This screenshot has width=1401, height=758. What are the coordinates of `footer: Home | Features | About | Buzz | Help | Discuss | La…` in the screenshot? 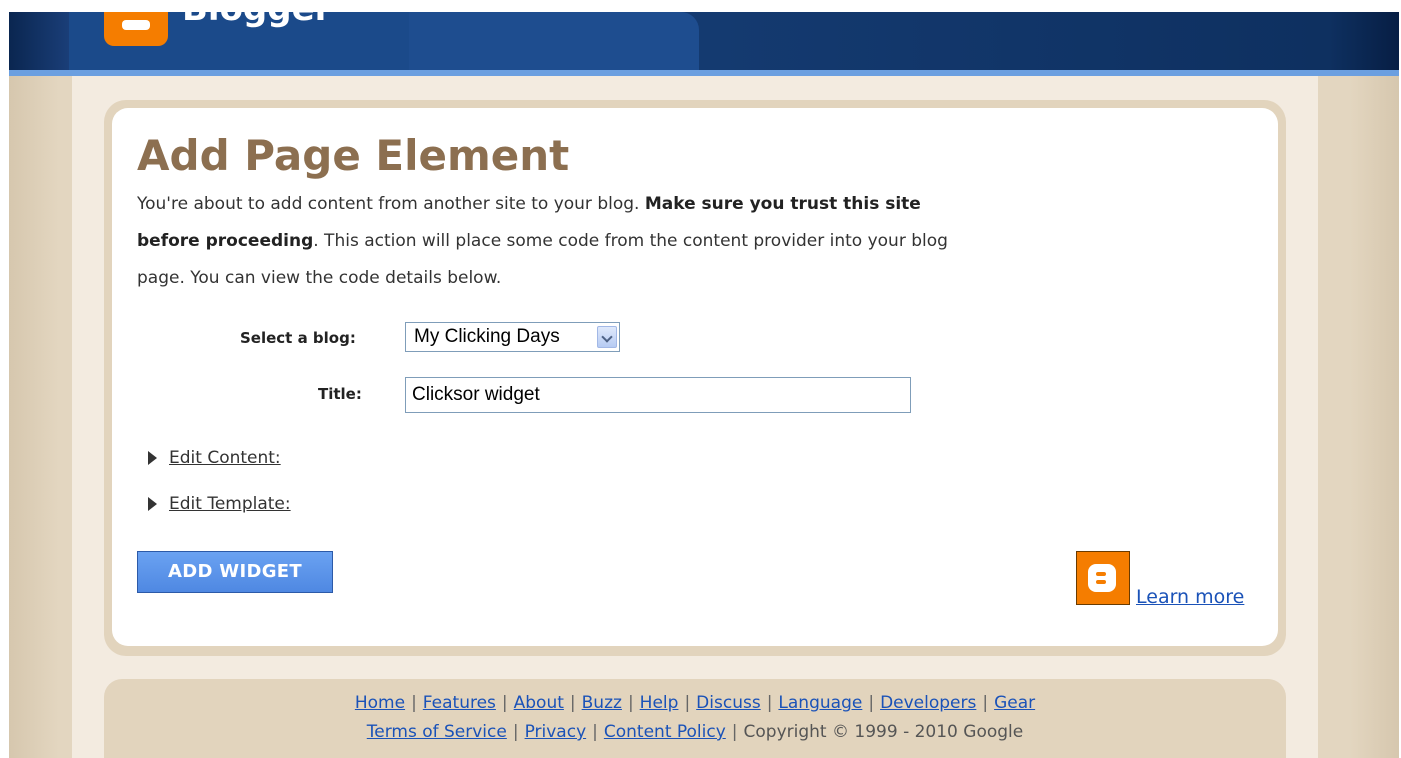 It's located at (695, 718).